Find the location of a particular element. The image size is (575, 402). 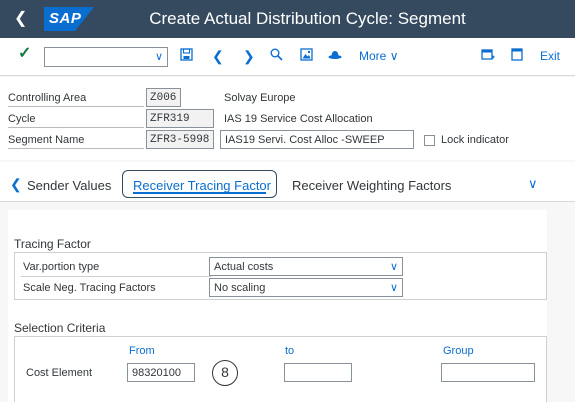

tab-label: Receiver Tracing Factor is located at coordinates (202, 185).